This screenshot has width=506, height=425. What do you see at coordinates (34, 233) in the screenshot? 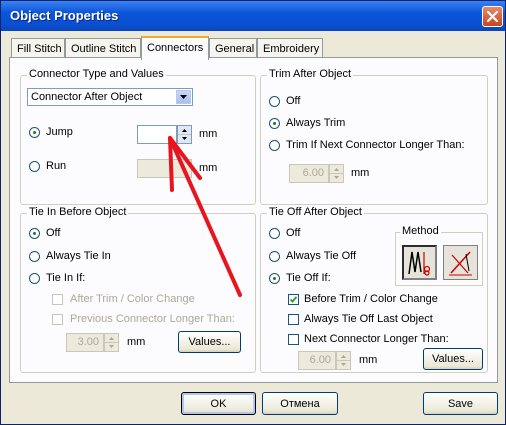
I see `tie-in-off-radio` at bounding box center [34, 233].